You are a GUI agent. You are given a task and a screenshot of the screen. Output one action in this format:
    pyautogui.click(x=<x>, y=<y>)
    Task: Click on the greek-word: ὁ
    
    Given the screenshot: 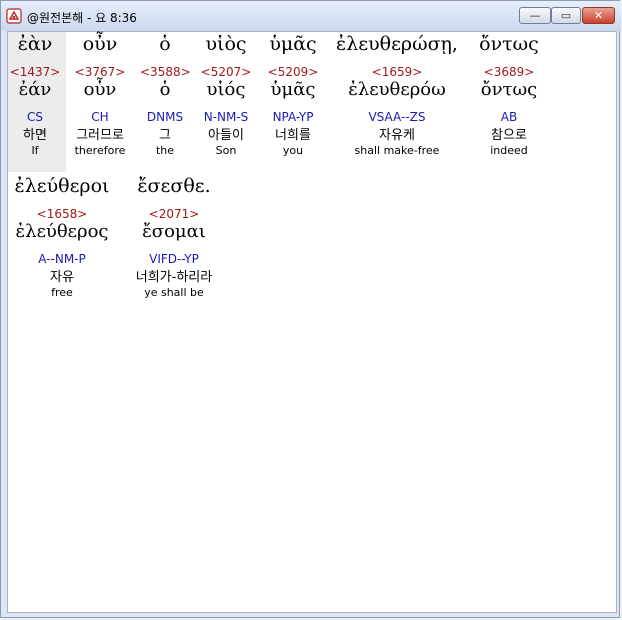 What is the action you would take?
    pyautogui.click(x=165, y=44)
    